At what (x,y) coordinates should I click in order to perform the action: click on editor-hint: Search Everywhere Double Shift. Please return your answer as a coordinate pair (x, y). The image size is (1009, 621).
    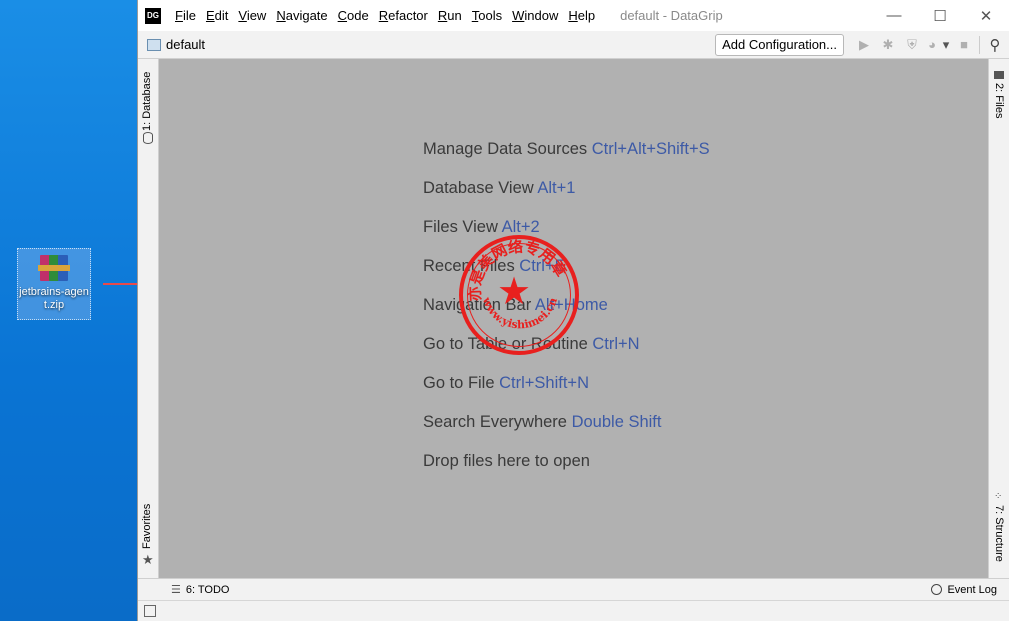
    Looking at the image, I should click on (566, 431).